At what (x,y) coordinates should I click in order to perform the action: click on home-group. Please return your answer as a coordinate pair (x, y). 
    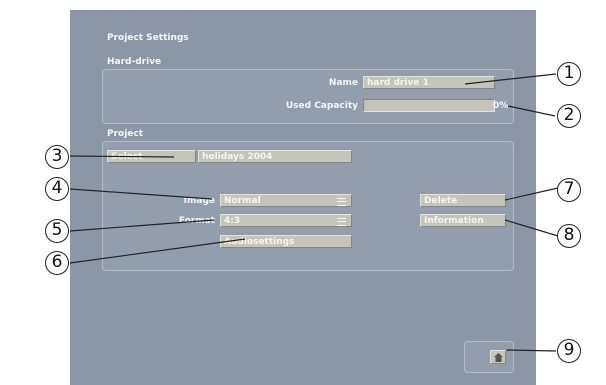
    Looking at the image, I should click on (489, 357).